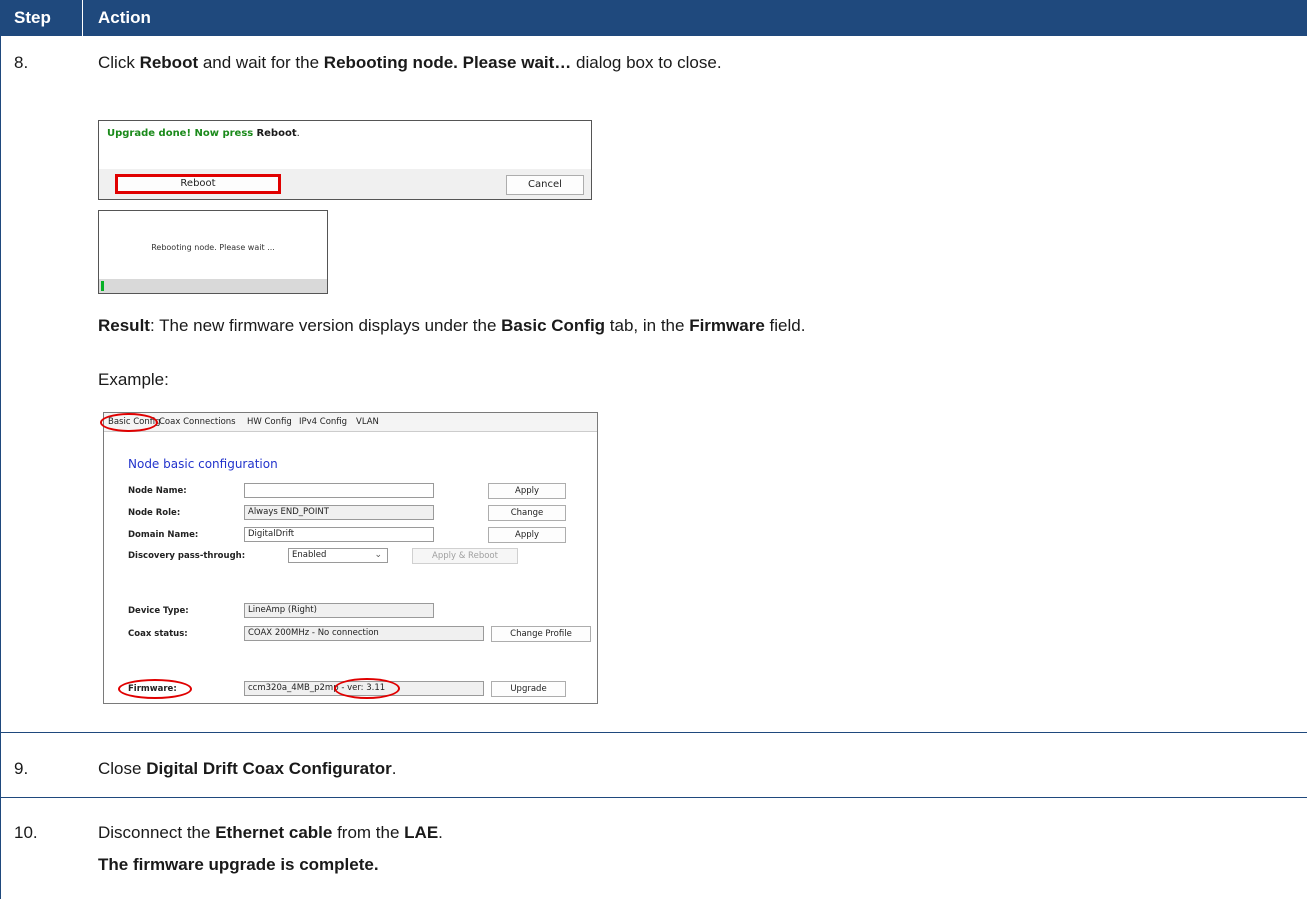 This screenshot has height=899, width=1307. Describe the element at coordinates (368, 832) in the screenshot. I see `text: from the` at that location.